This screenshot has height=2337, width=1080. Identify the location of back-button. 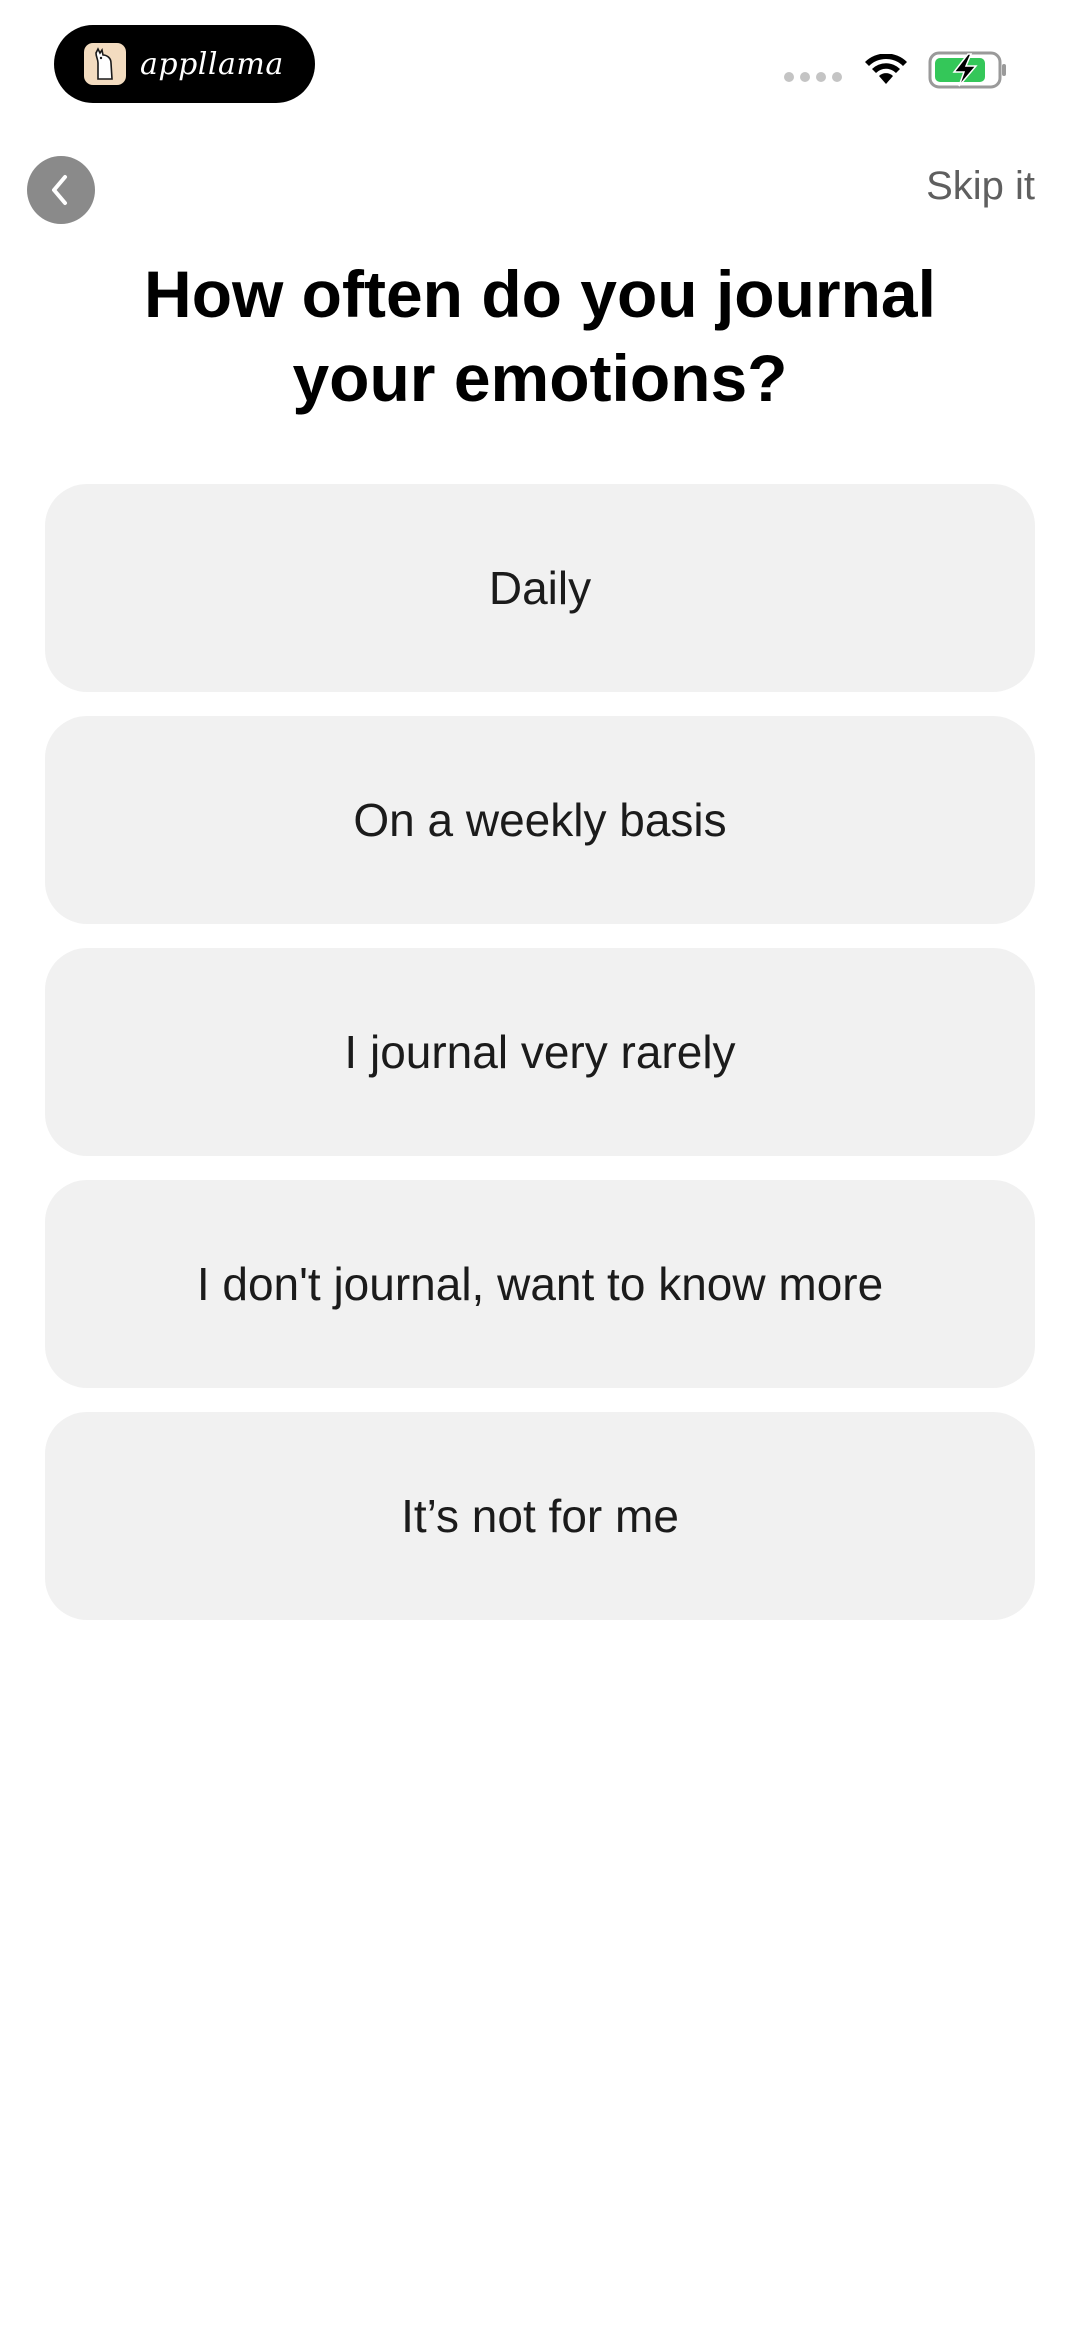
(61, 190).